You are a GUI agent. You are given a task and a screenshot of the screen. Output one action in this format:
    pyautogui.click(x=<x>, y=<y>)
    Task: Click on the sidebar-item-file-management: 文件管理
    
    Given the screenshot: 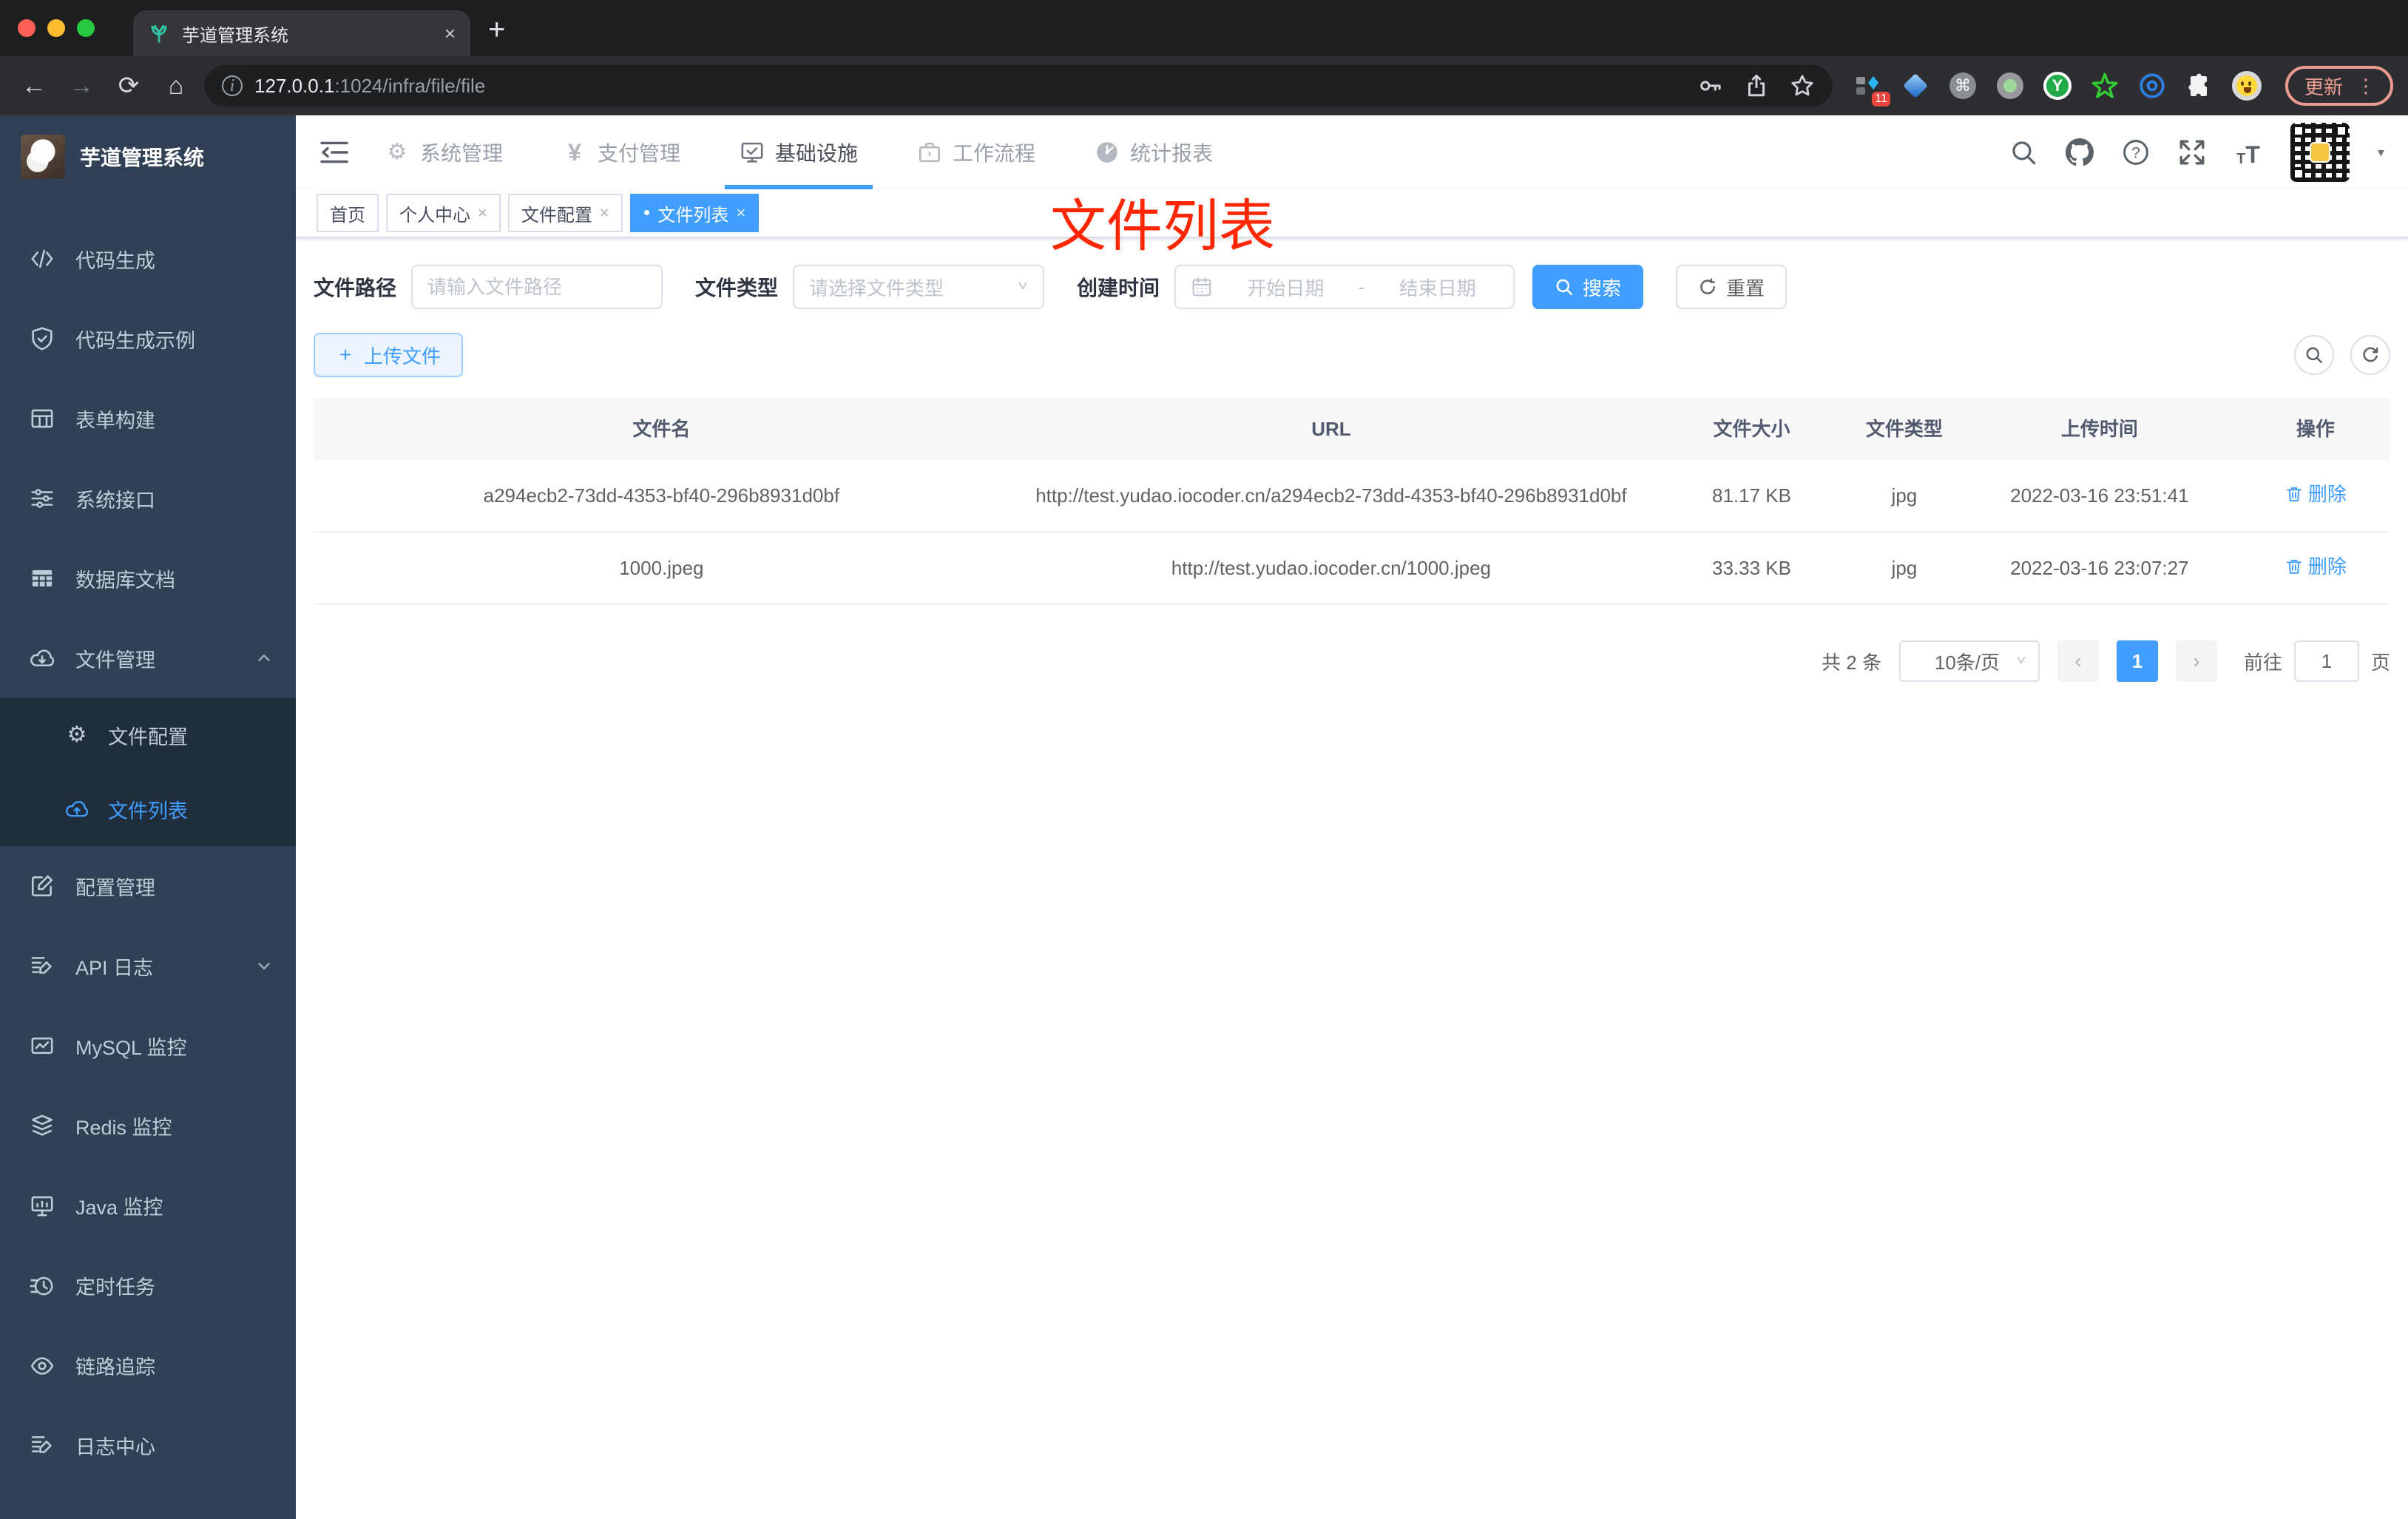 What is the action you would take?
    pyautogui.click(x=148, y=658)
    